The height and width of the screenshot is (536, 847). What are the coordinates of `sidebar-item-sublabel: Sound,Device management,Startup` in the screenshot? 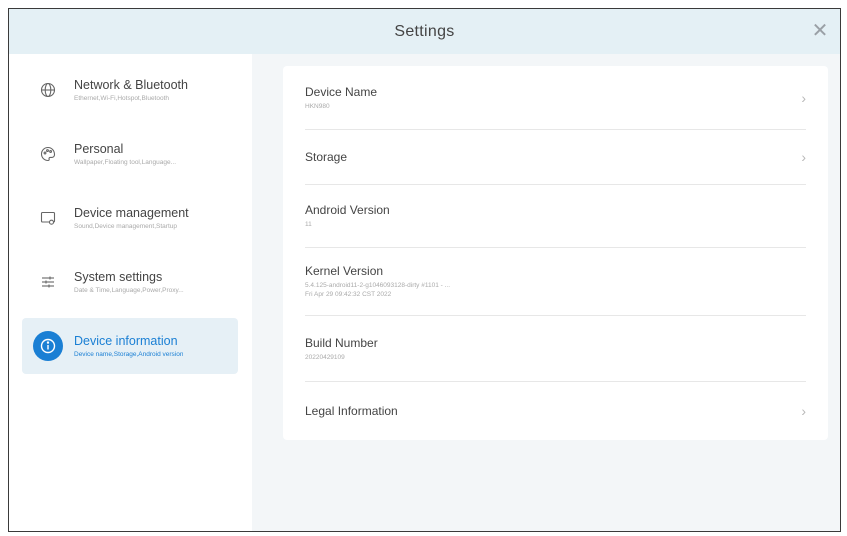 It's located at (125, 226).